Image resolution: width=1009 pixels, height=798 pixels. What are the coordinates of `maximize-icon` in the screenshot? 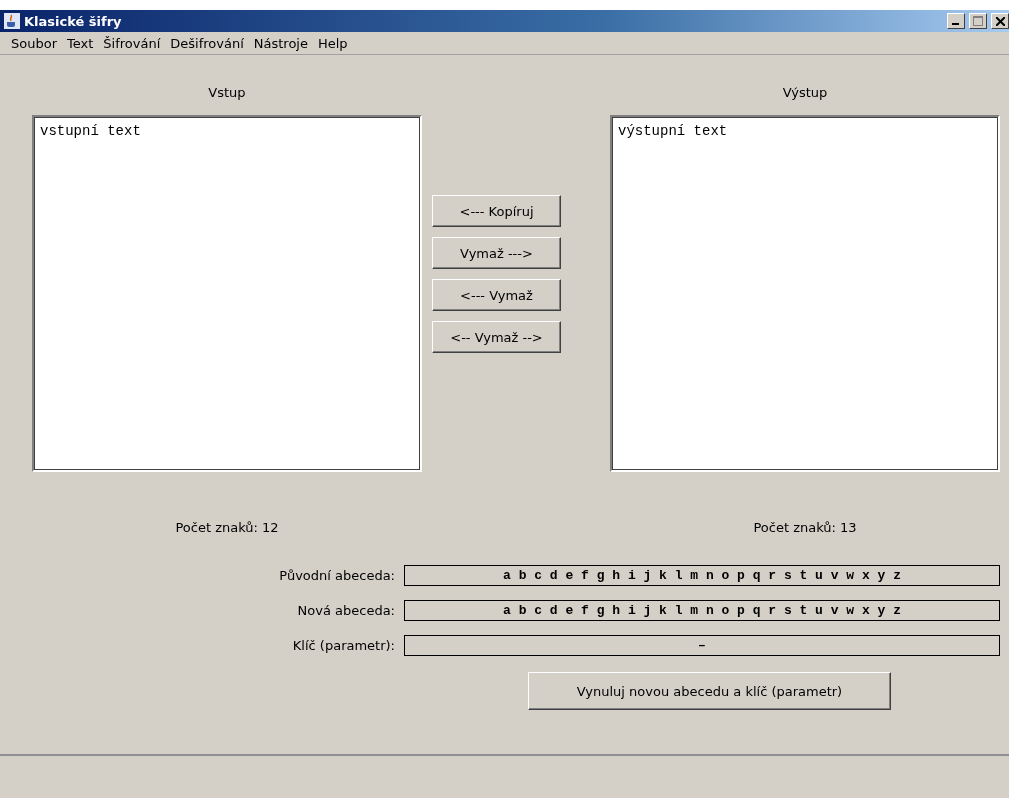 It's located at (978, 21).